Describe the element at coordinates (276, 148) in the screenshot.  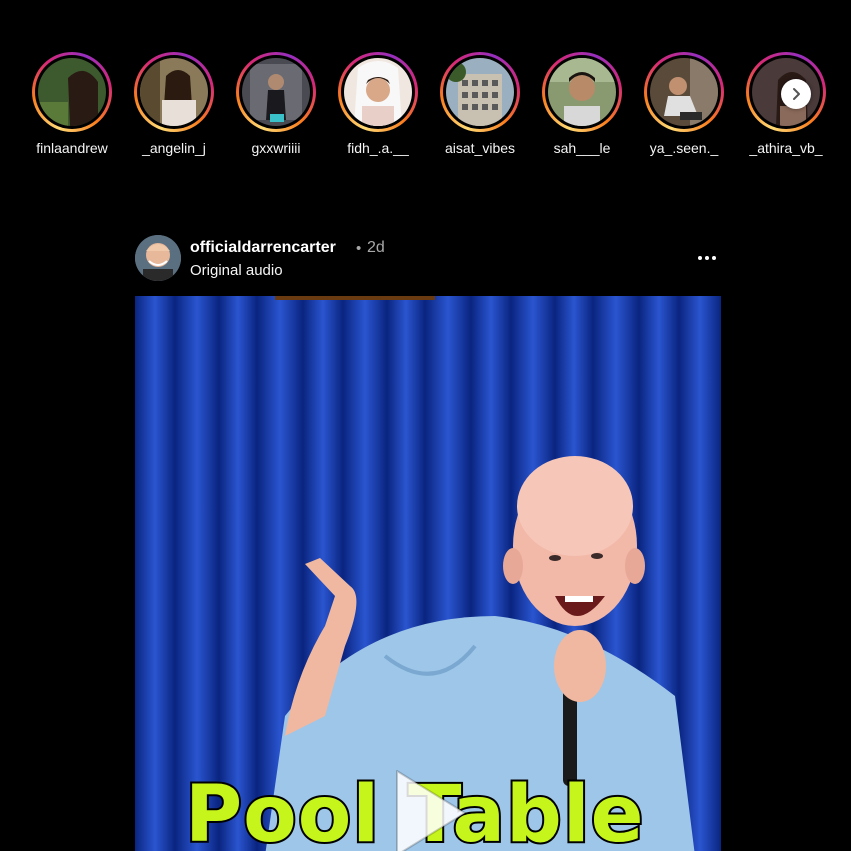
I see `story-username: gxxwriiii` at that location.